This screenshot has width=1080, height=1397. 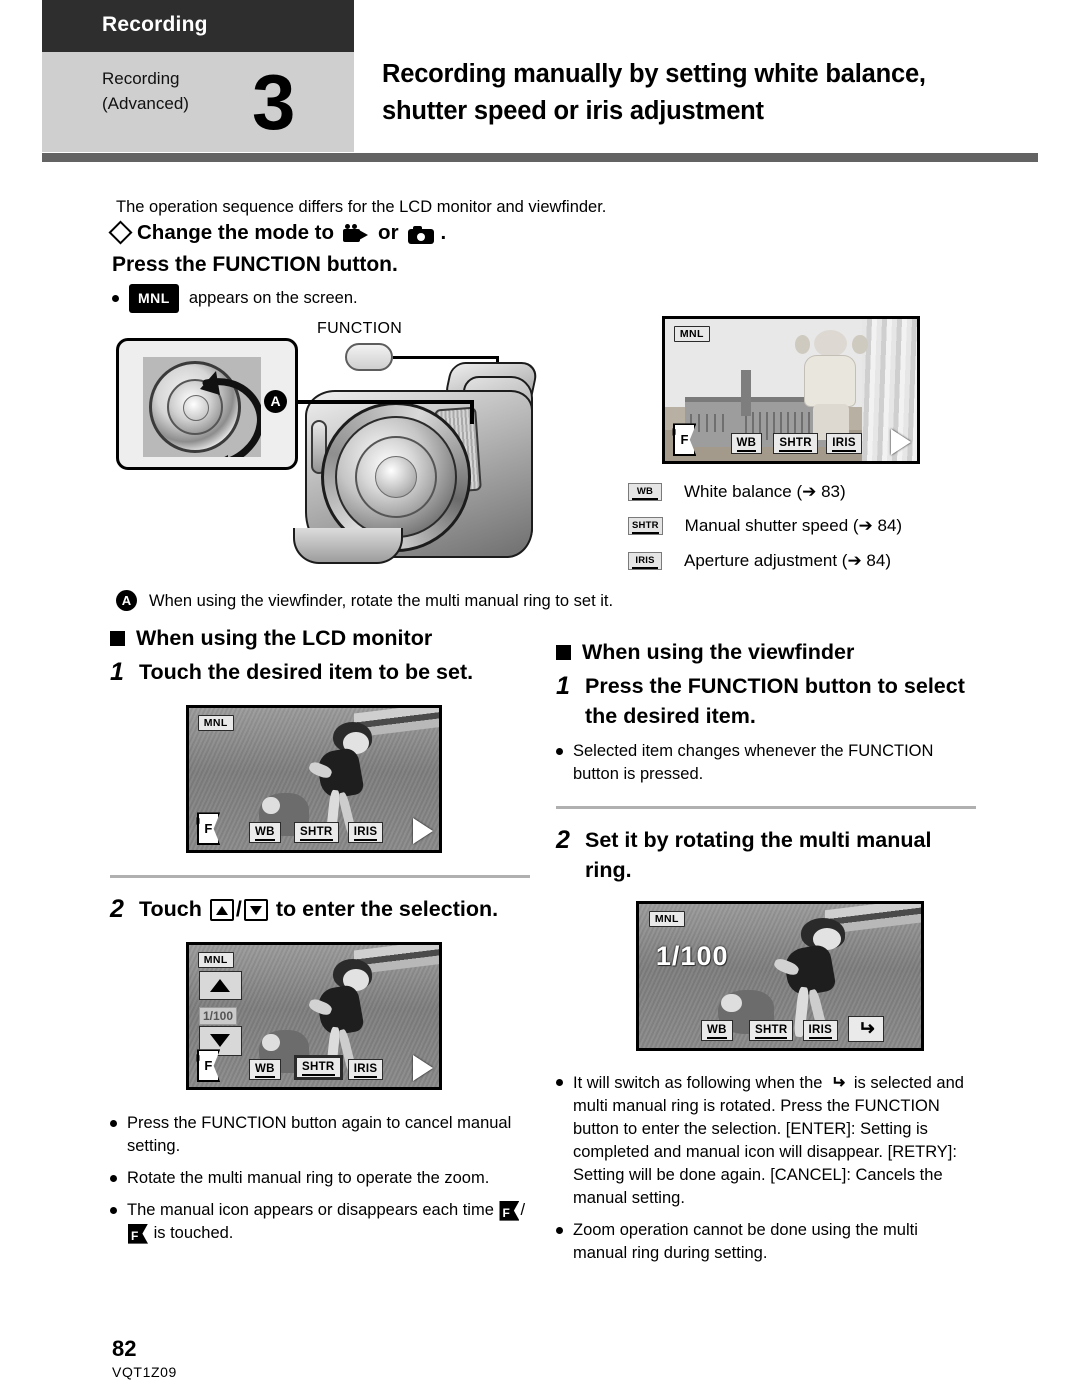 I want to click on callout-a-leader-vertical, so click(x=472, y=412).